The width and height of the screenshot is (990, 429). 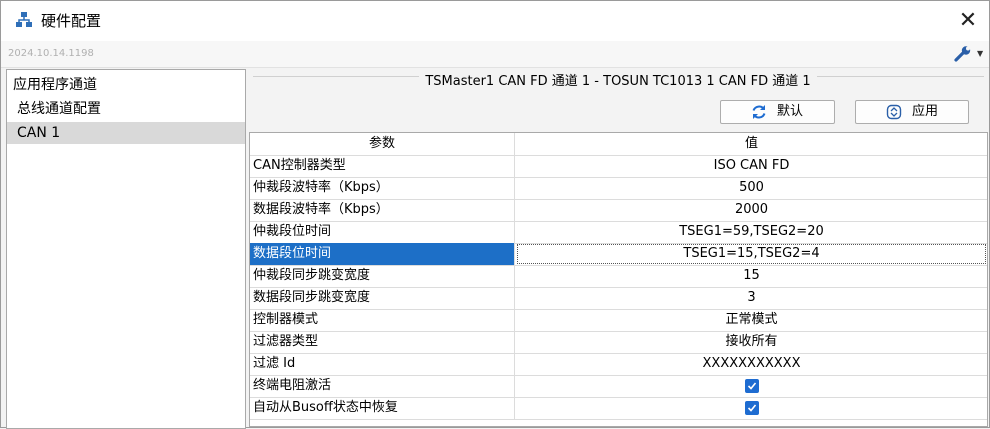 I want to click on value-cell: ISO CAN FD, so click(x=751, y=166).